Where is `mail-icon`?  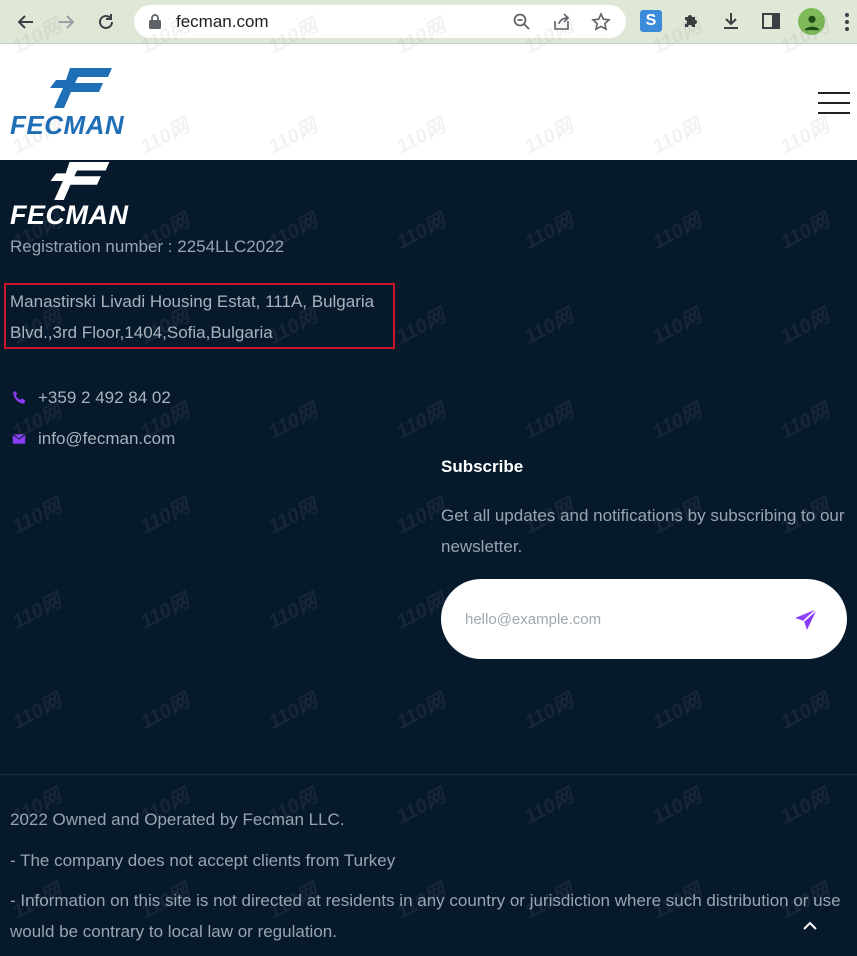 mail-icon is located at coordinates (19, 439).